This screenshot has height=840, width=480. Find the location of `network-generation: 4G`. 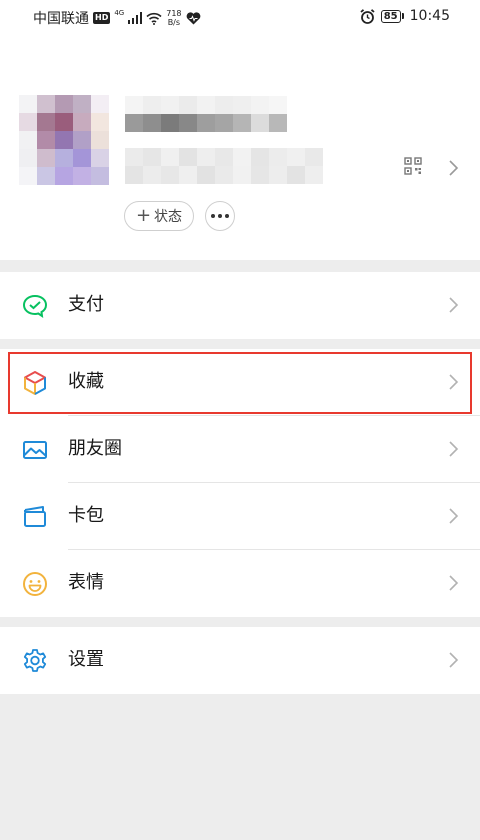

network-generation: 4G is located at coordinates (119, 13).